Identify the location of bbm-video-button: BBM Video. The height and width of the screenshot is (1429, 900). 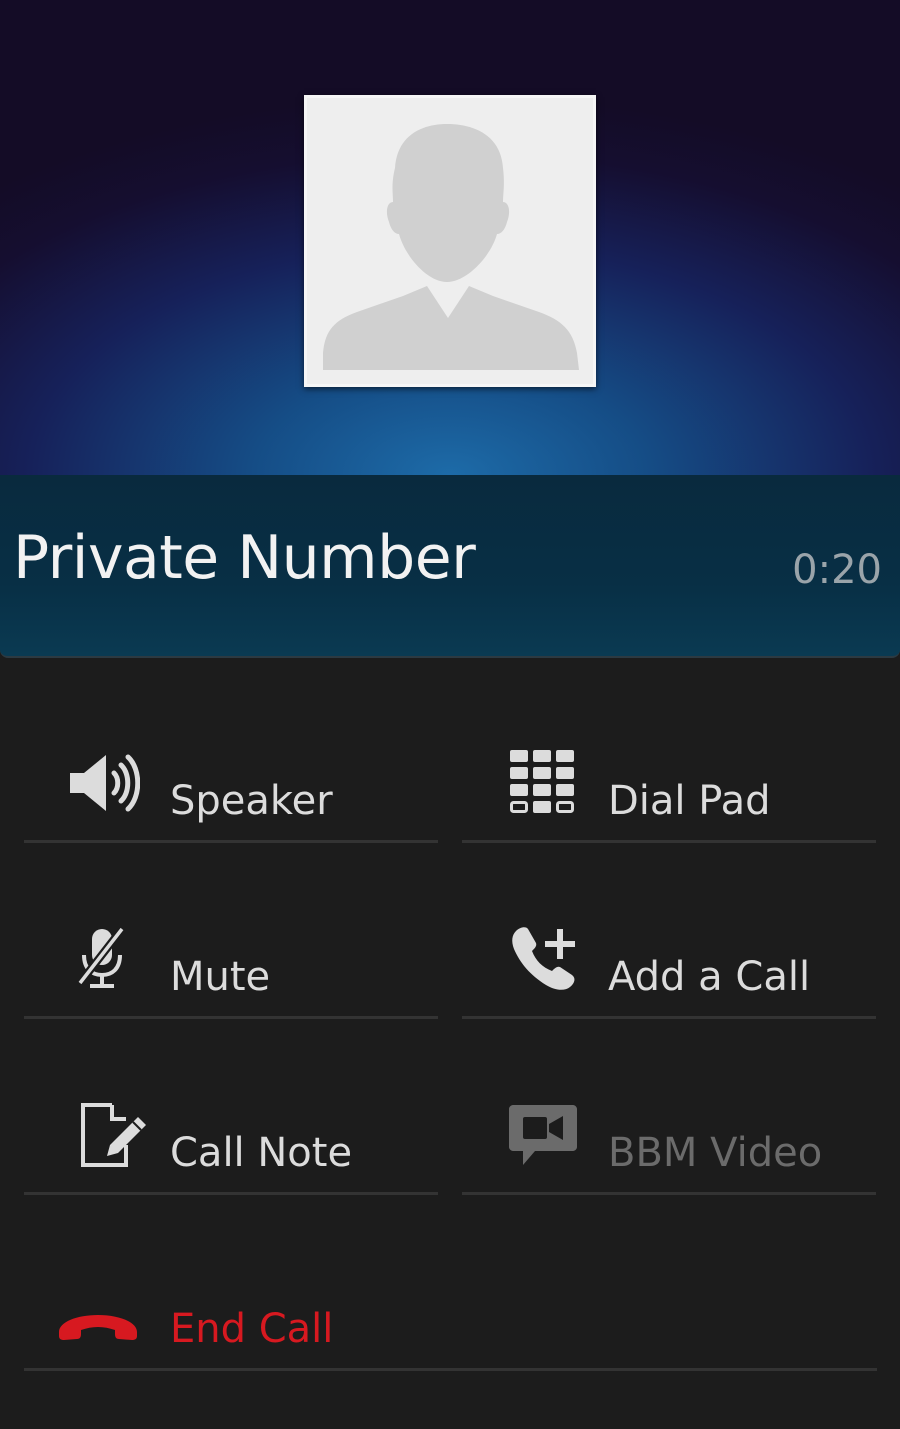
(669, 1135).